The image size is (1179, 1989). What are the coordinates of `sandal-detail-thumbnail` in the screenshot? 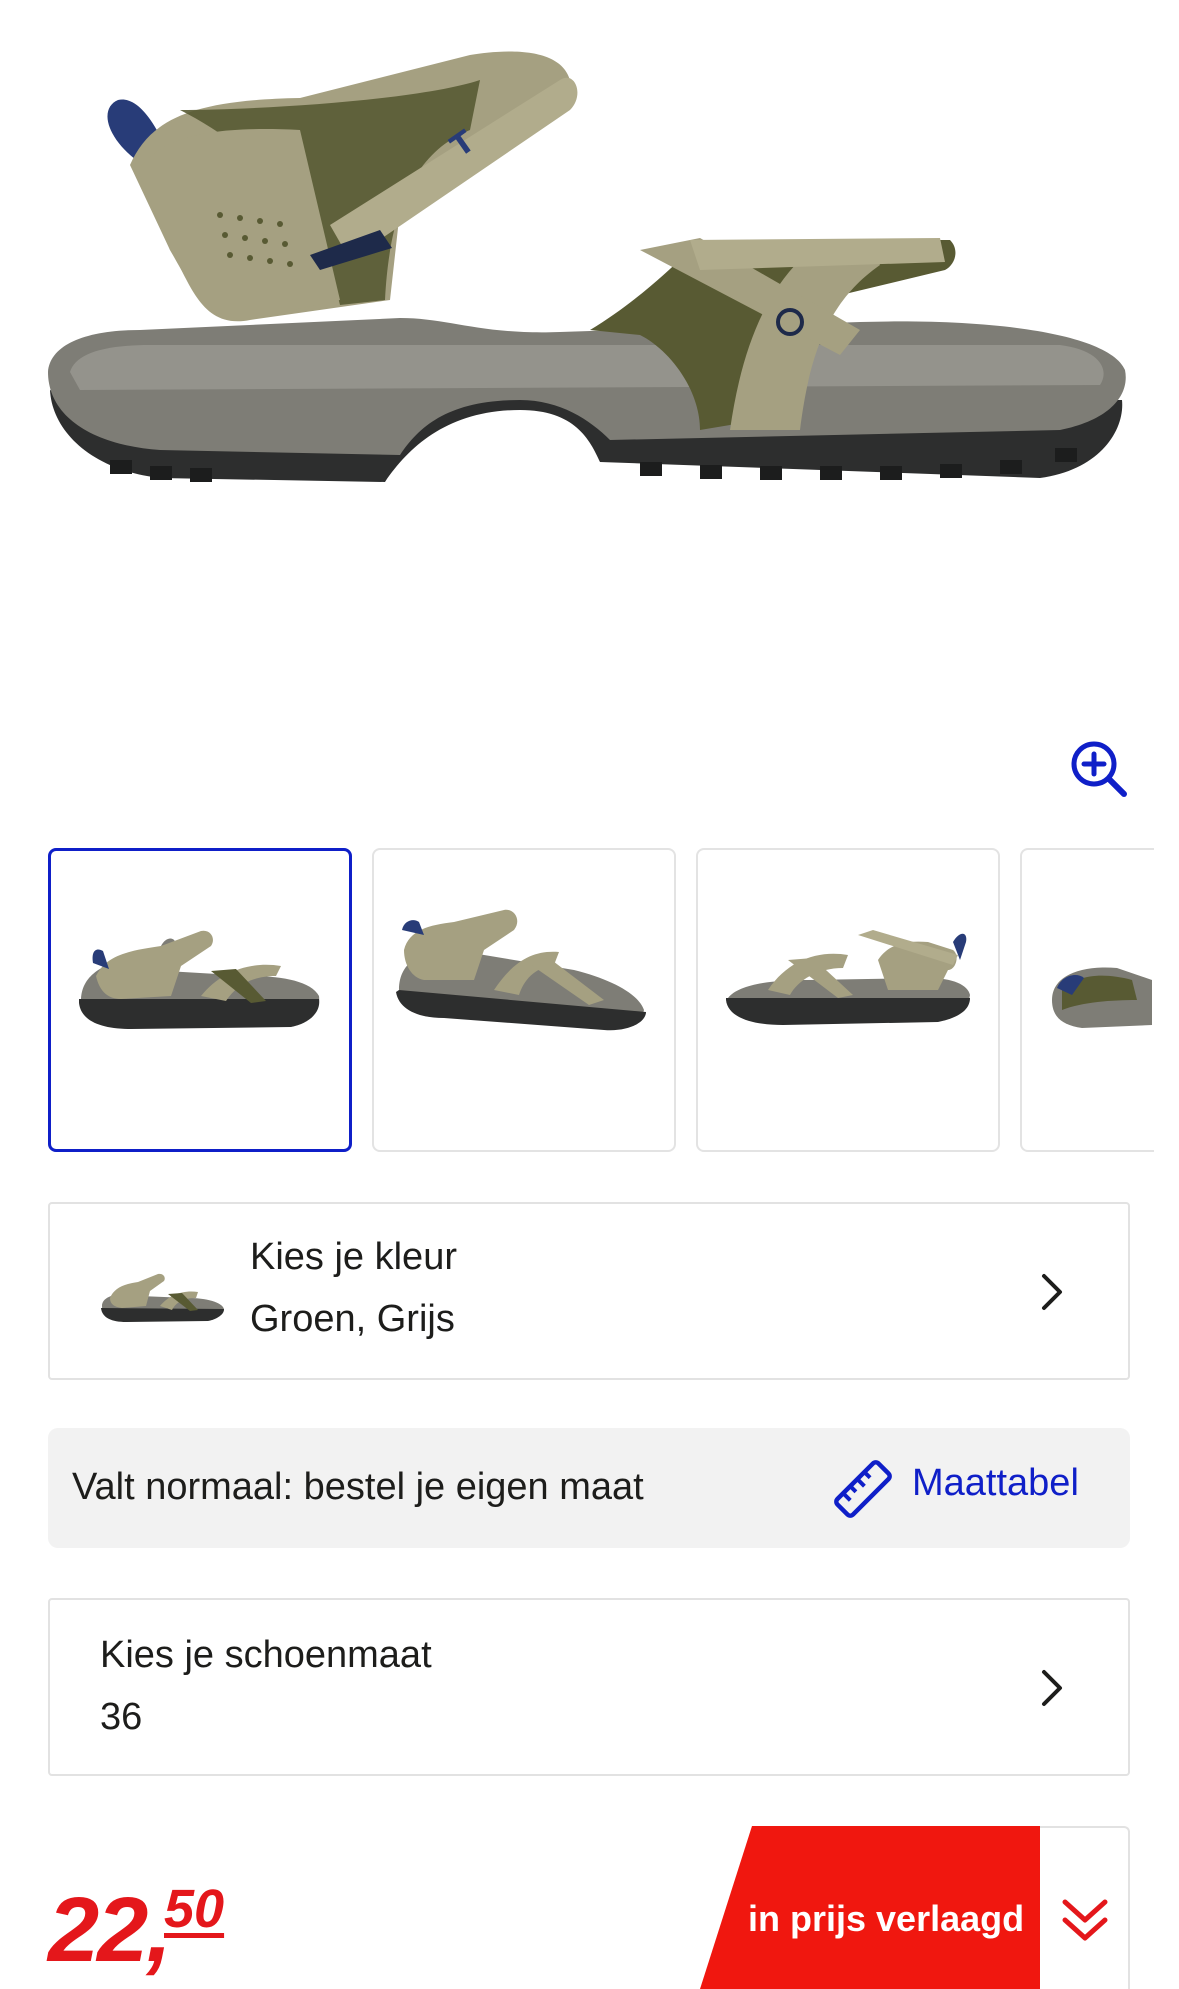 It's located at (1102, 997).